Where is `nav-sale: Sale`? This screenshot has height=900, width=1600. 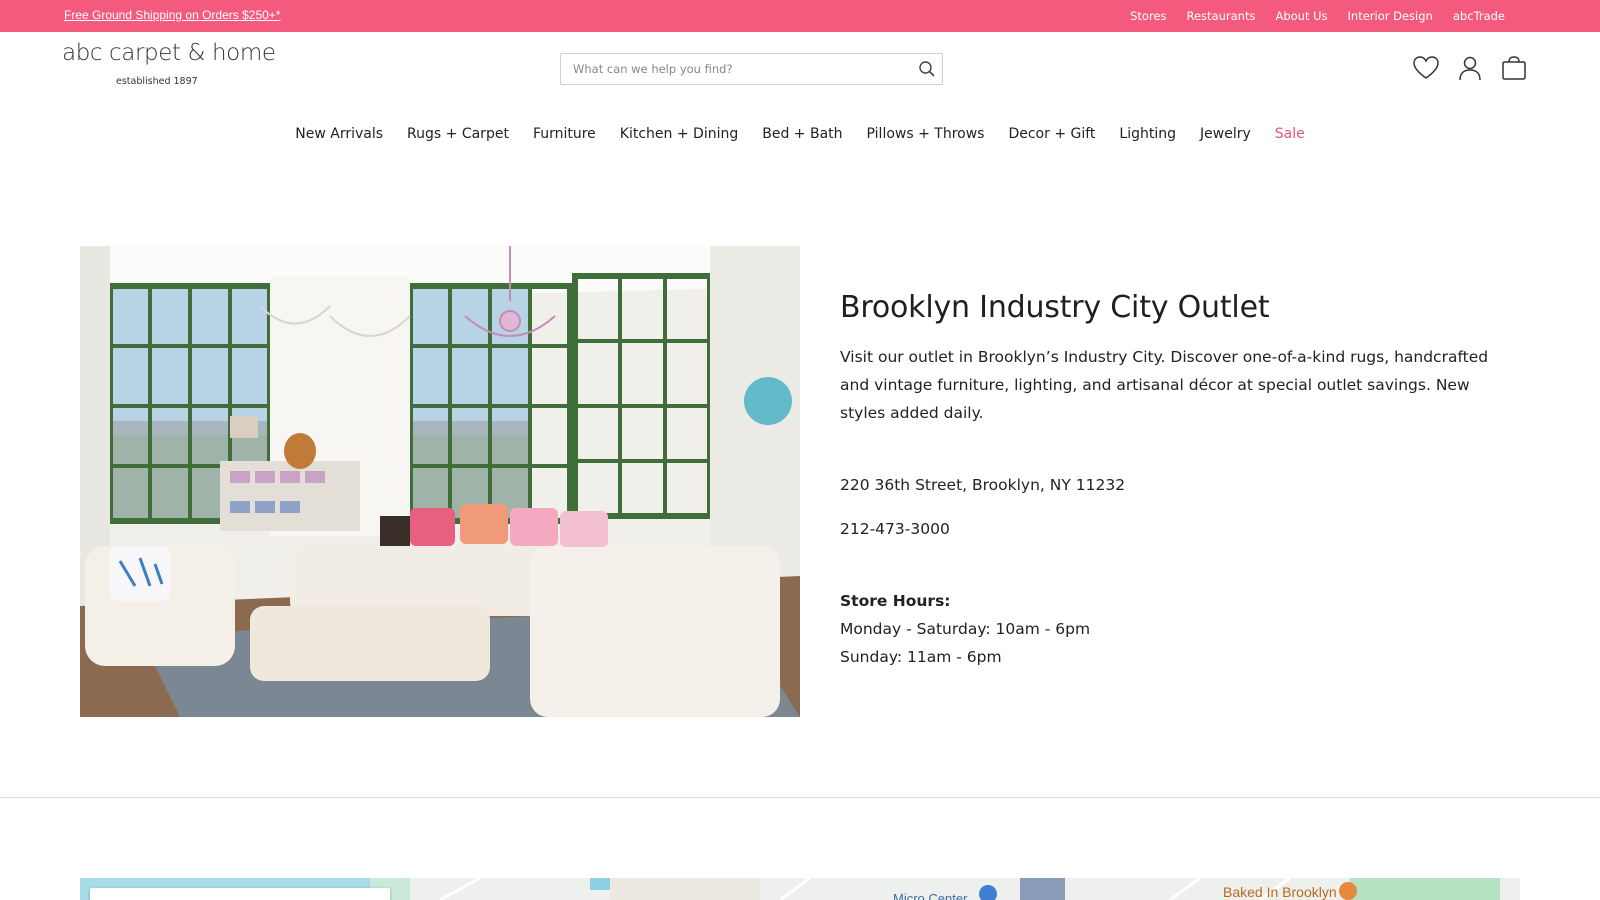
nav-sale: Sale is located at coordinates (1290, 134).